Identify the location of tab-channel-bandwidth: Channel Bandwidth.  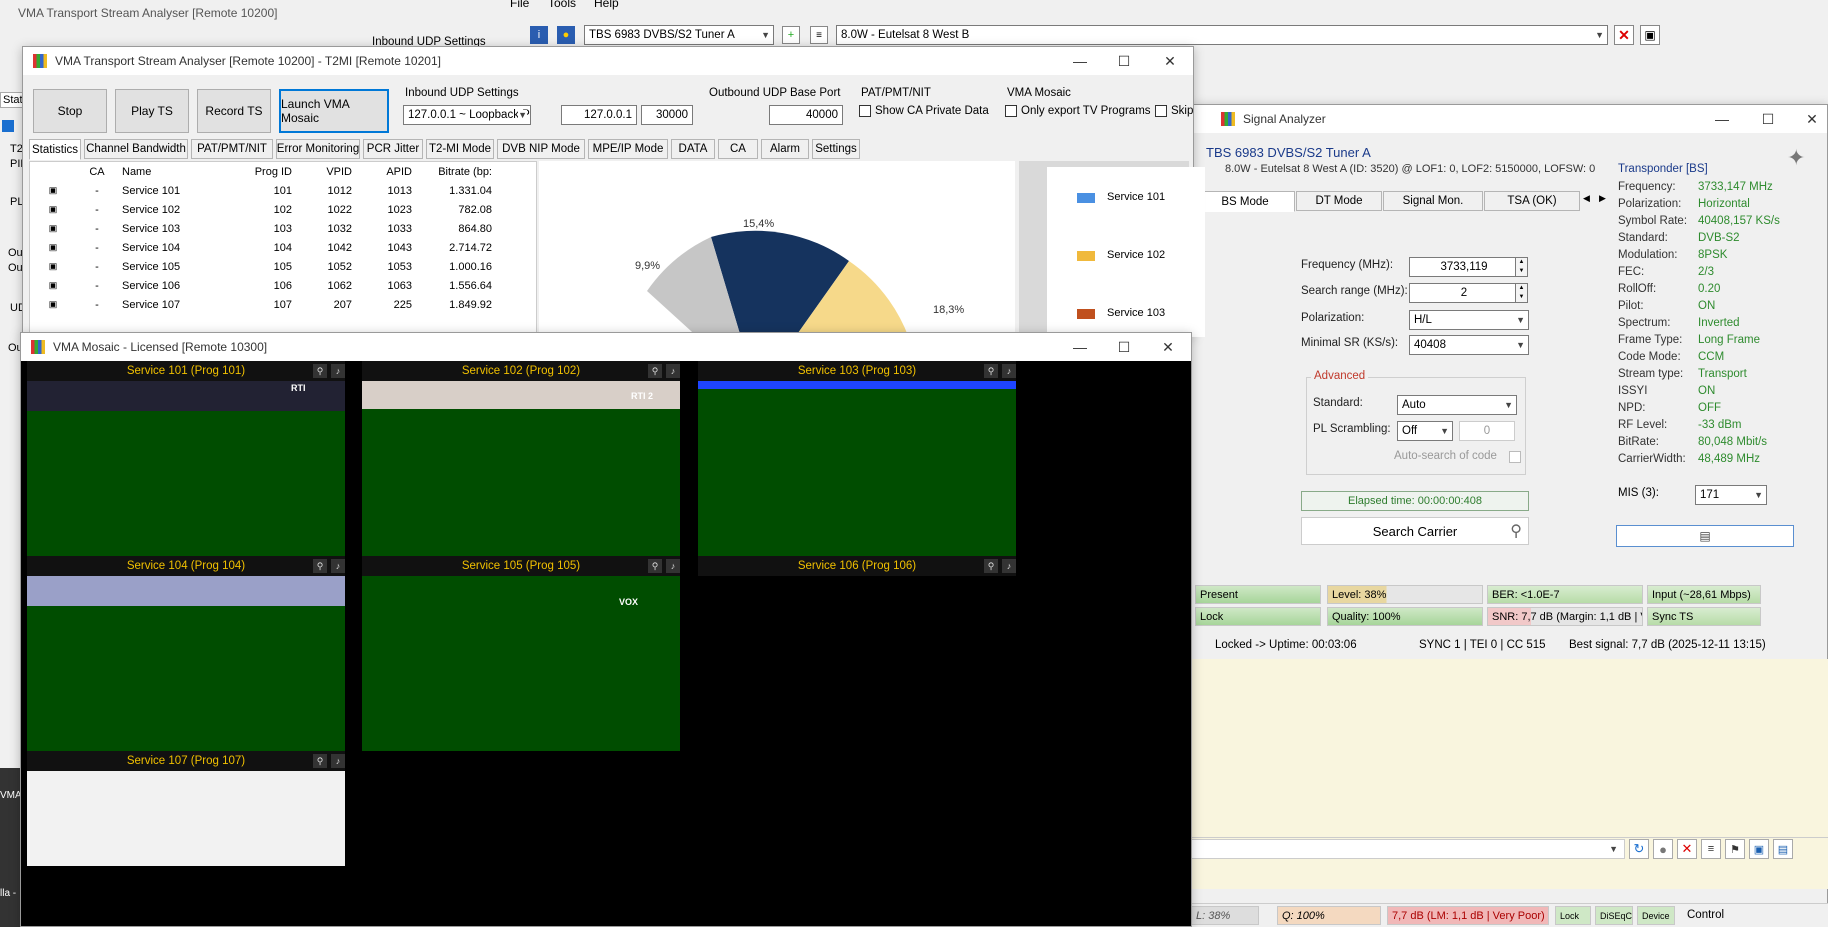
(136, 149).